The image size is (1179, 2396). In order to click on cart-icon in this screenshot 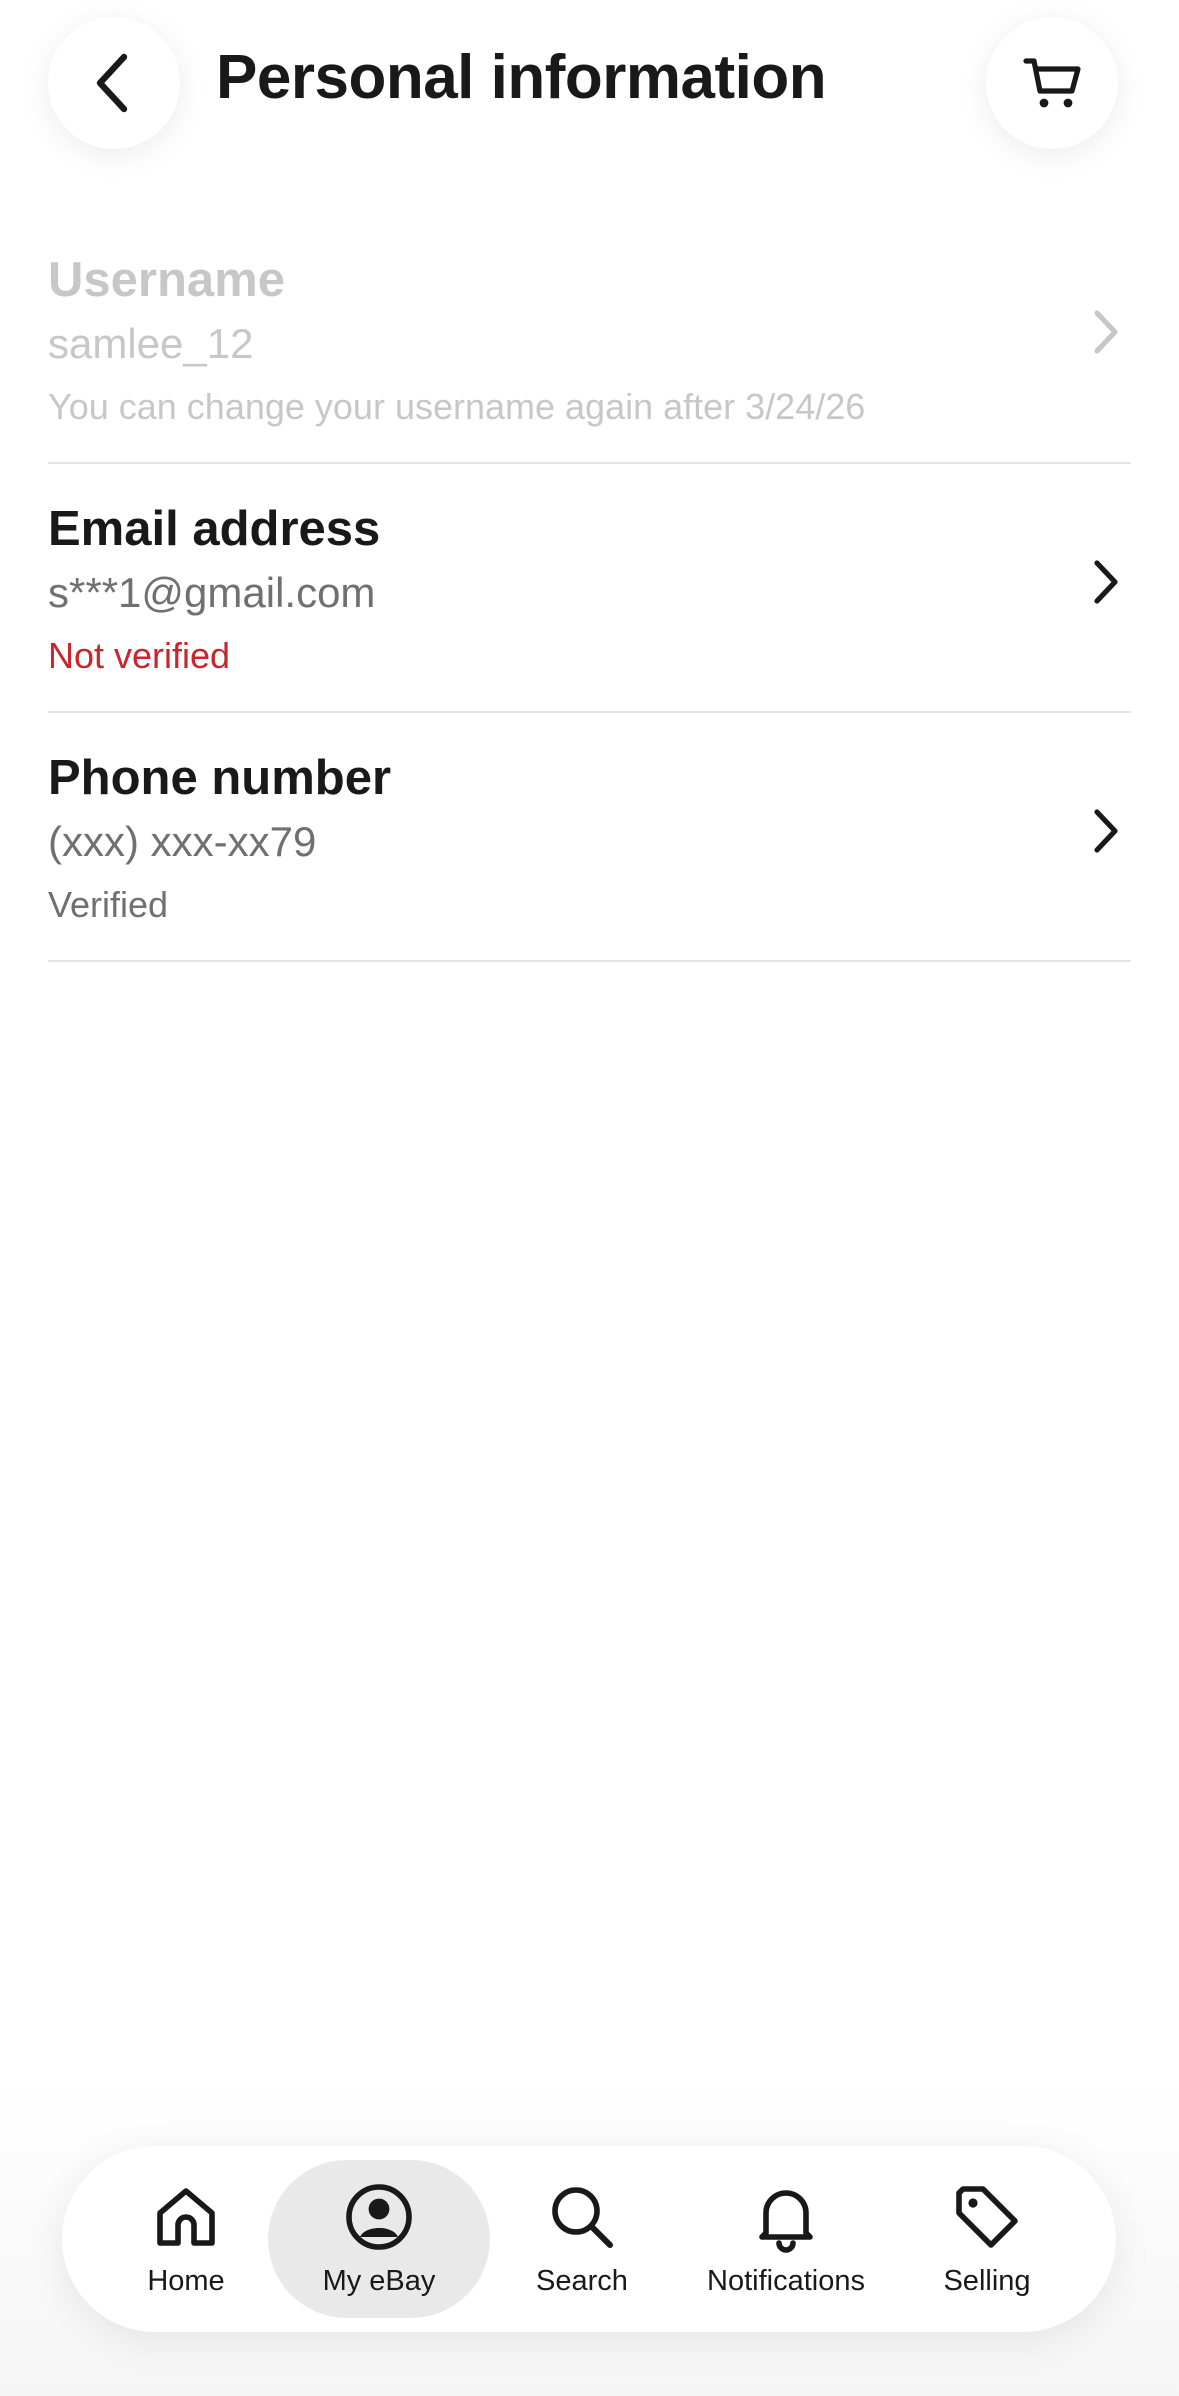, I will do `click(1052, 83)`.